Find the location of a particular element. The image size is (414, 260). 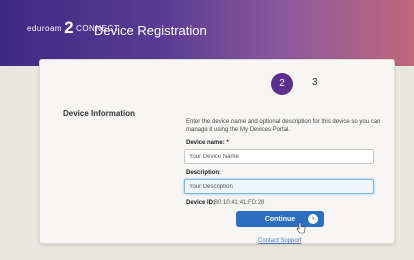

device-id-label: Device ID: is located at coordinates (201, 203).